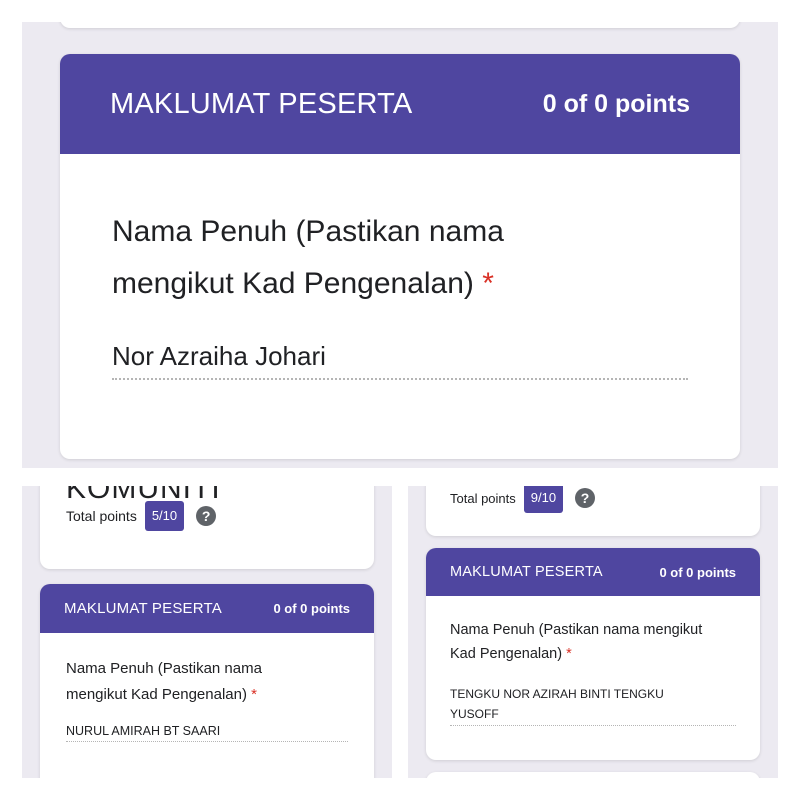  I want to click on total-points-row: Total points 5/10 ?, so click(141, 516).